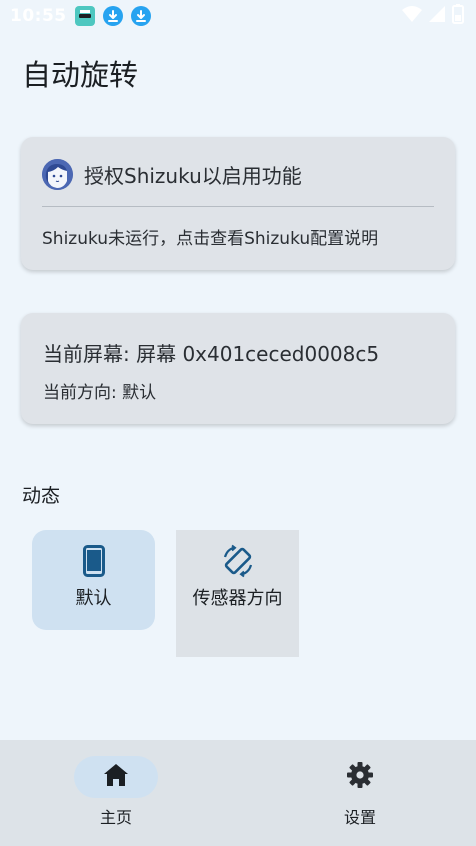 This screenshot has height=846, width=476. What do you see at coordinates (84, 16) in the screenshot?
I see `app-notification-icon` at bounding box center [84, 16].